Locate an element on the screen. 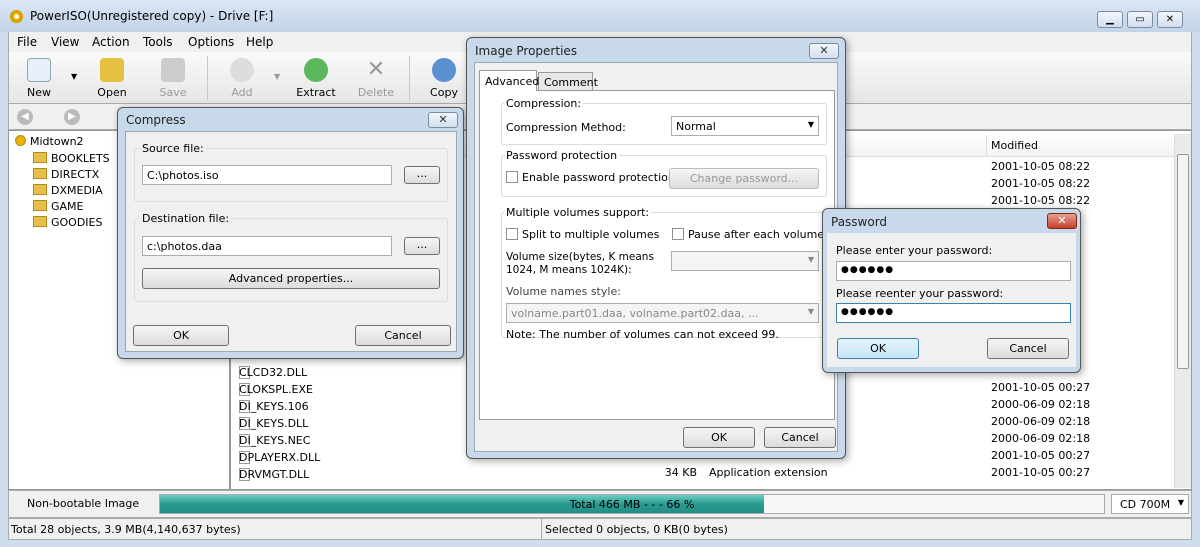 The width and height of the screenshot is (1200, 547). maximize-button: ▭ is located at coordinates (1140, 19).